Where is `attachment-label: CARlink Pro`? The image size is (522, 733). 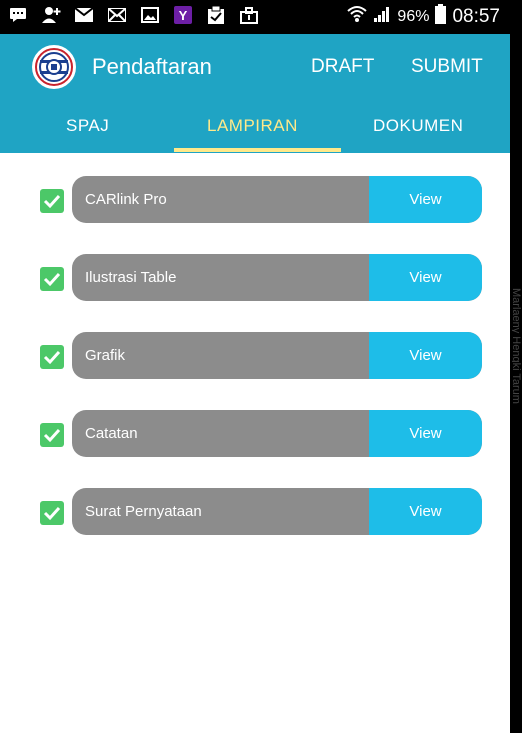 attachment-label: CARlink Pro is located at coordinates (126, 199).